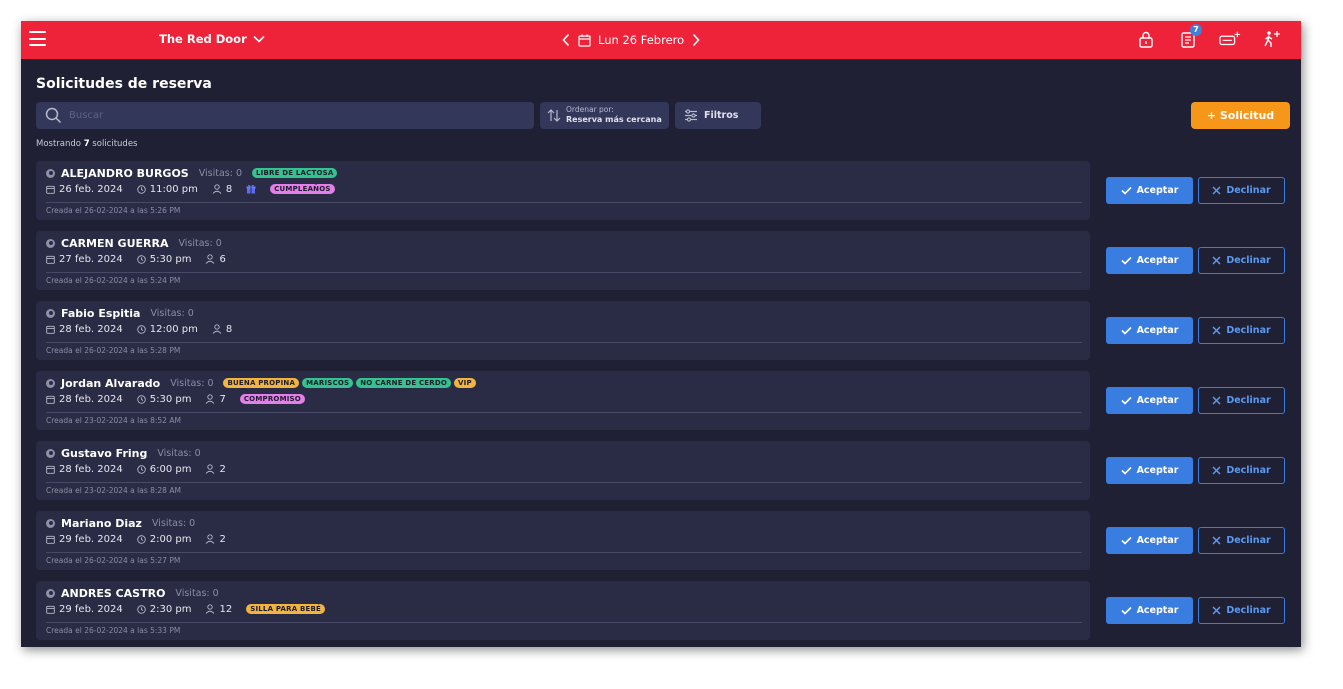 This screenshot has height=689, width=1343. What do you see at coordinates (125, 173) in the screenshot?
I see `guest-name: ALEJANDRO BURGOS` at bounding box center [125, 173].